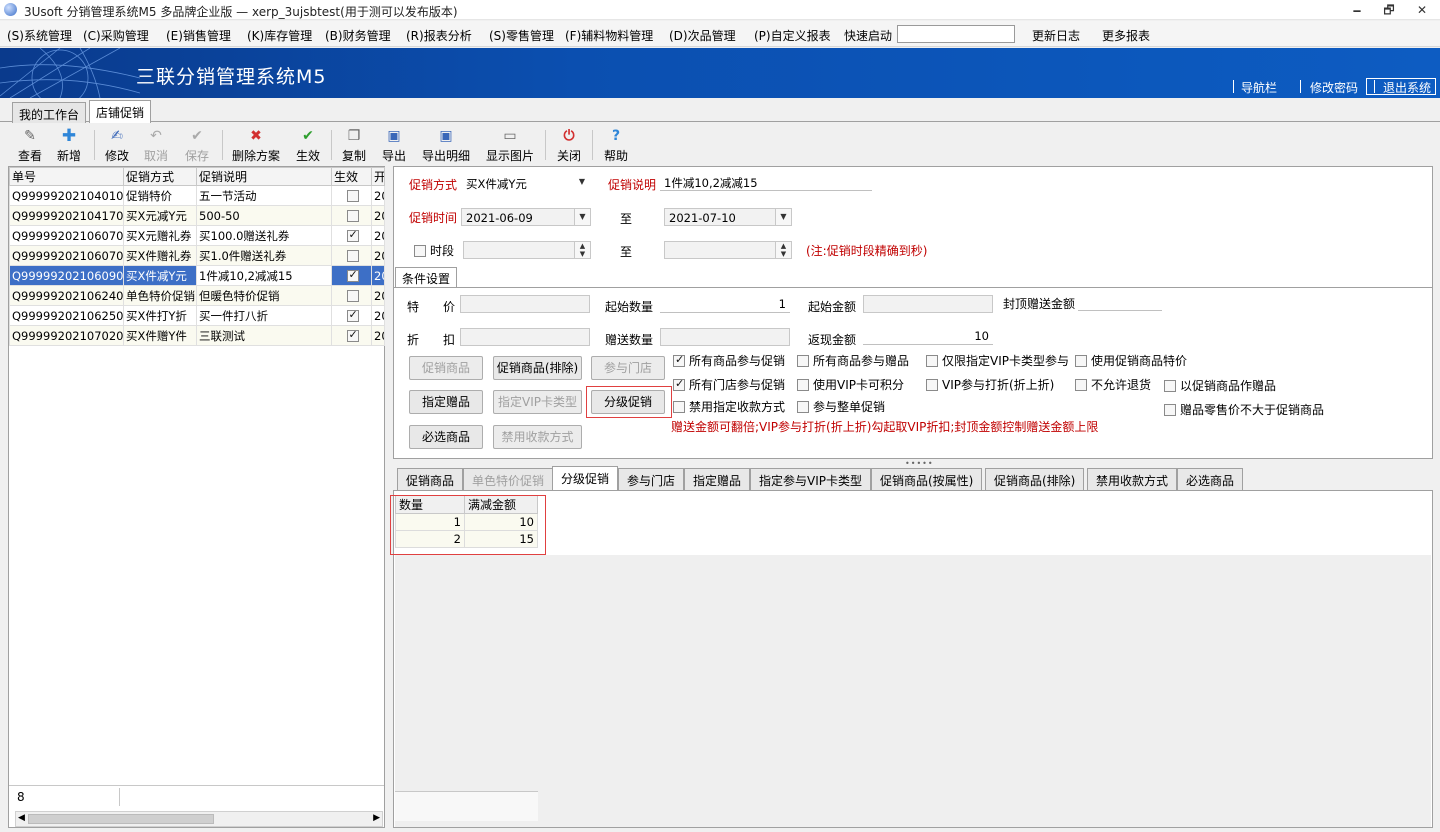  I want to click on apply-button: ✔ 生效, so click(308, 145).